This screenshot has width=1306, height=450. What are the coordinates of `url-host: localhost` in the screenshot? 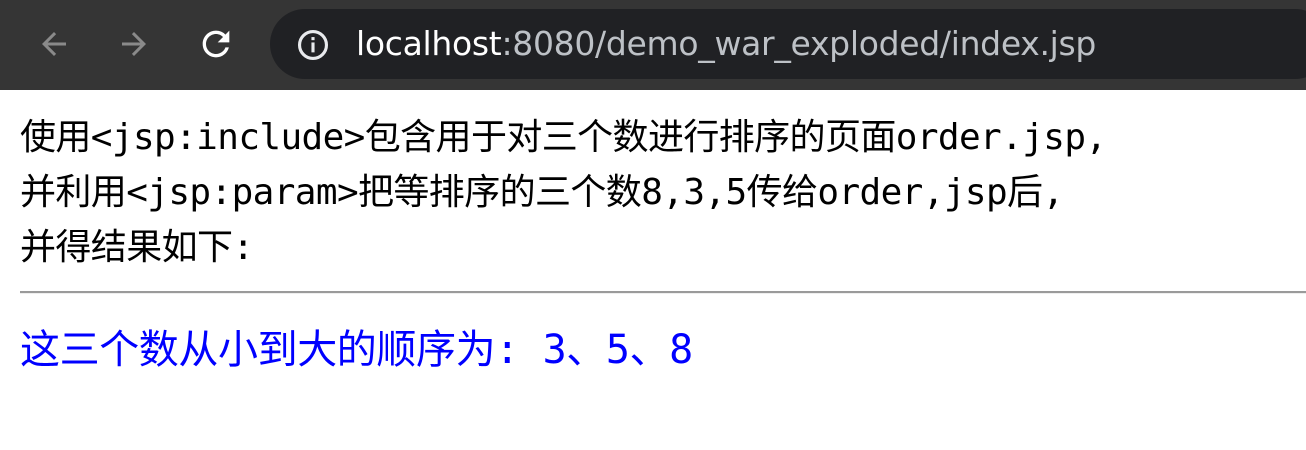 It's located at (429, 43).